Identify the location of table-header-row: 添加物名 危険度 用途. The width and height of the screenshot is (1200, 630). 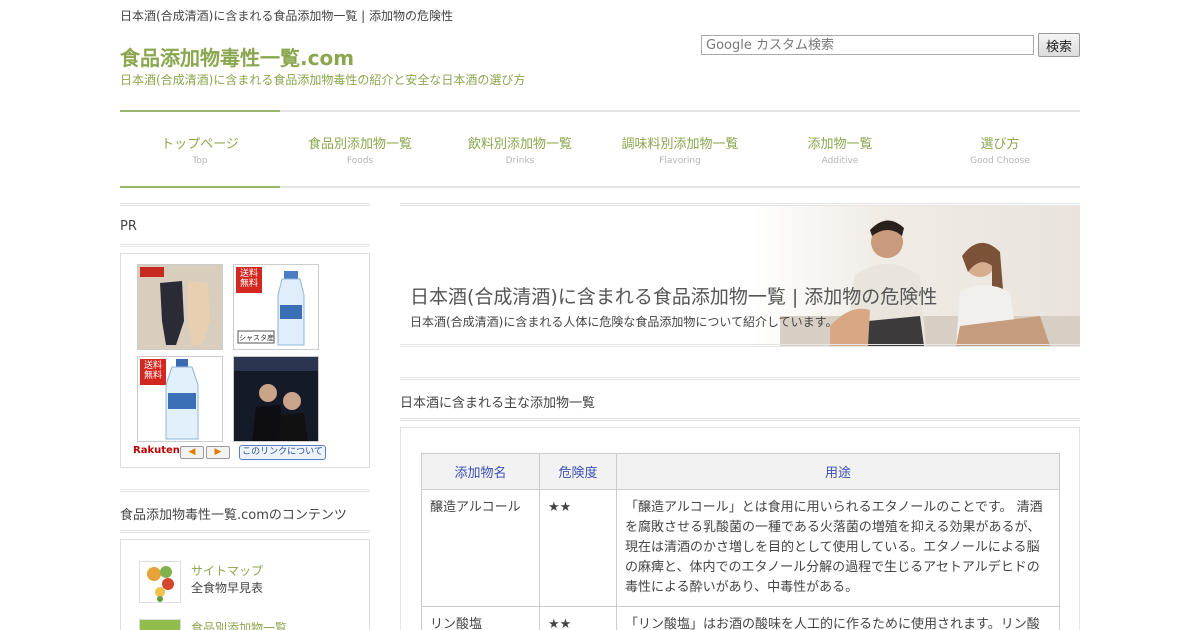
(740, 471).